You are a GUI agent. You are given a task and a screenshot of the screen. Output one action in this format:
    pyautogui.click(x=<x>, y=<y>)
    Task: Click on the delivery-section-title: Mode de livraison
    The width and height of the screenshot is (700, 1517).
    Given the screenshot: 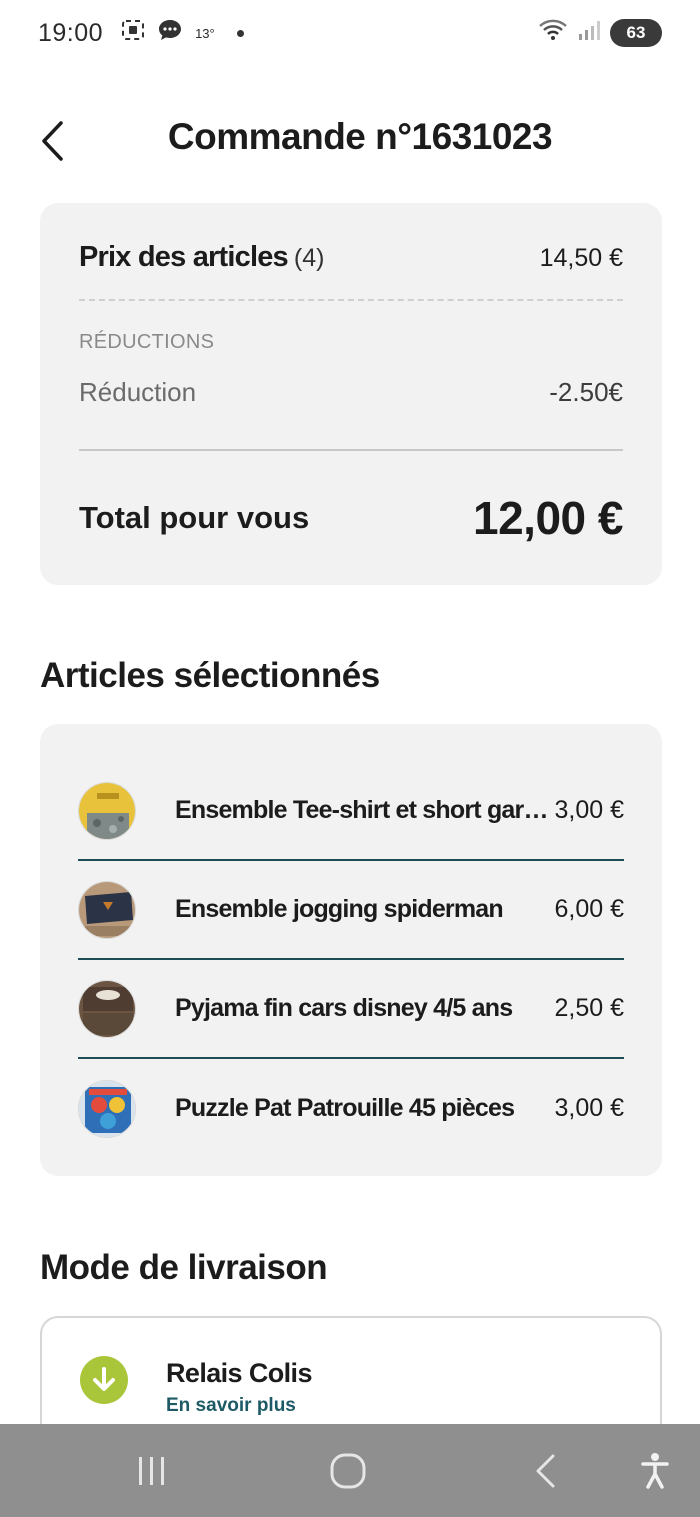 What is the action you would take?
    pyautogui.click(x=184, y=1267)
    